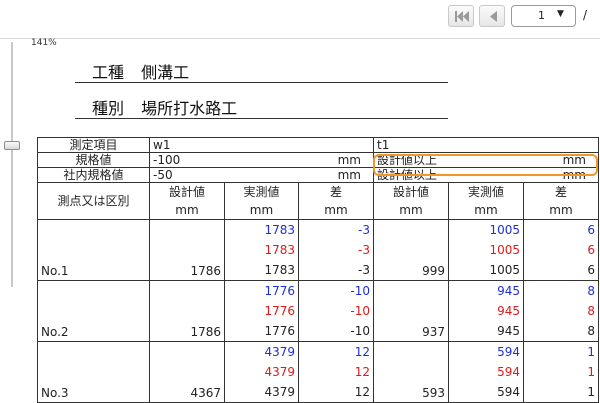  I want to click on w-diff-cell: 12 12 12, so click(336, 372).